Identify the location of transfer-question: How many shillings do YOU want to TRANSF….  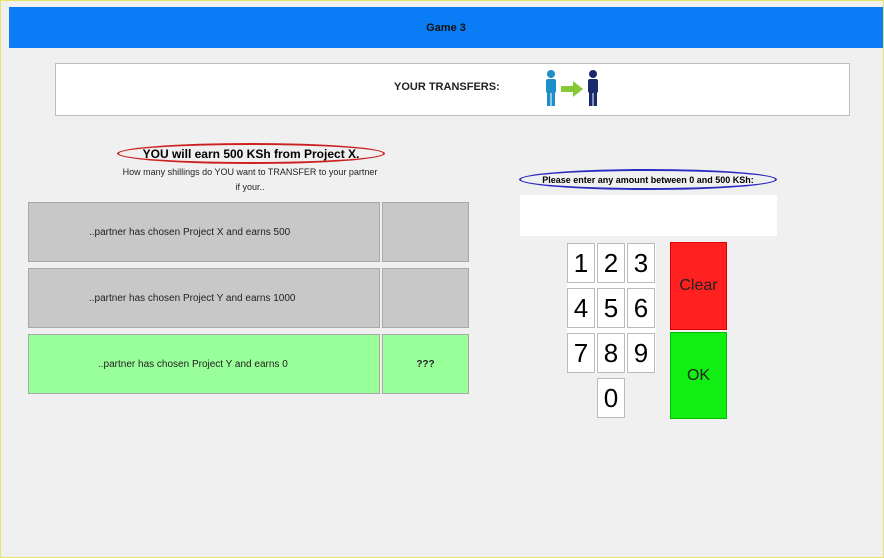
(250, 180).